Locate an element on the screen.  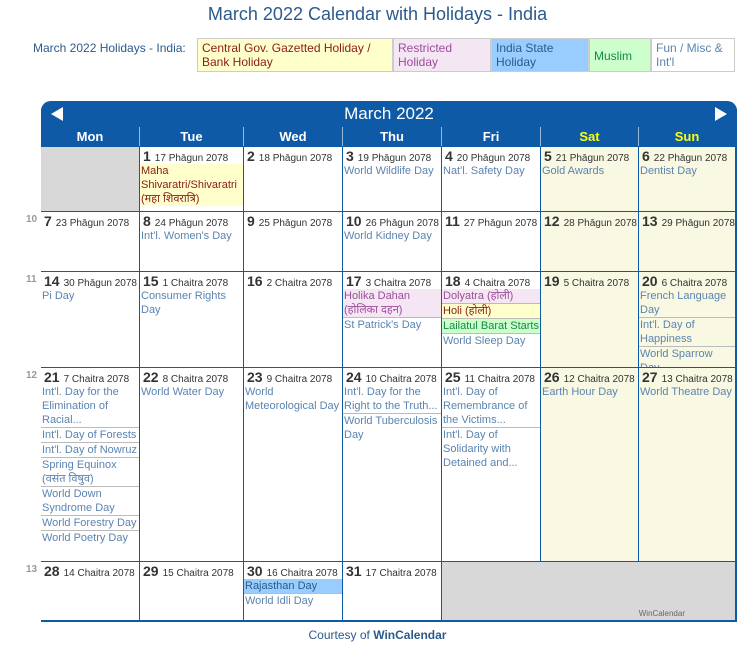
holiday-event-state: Rajasthan Day is located at coordinates (293, 586).